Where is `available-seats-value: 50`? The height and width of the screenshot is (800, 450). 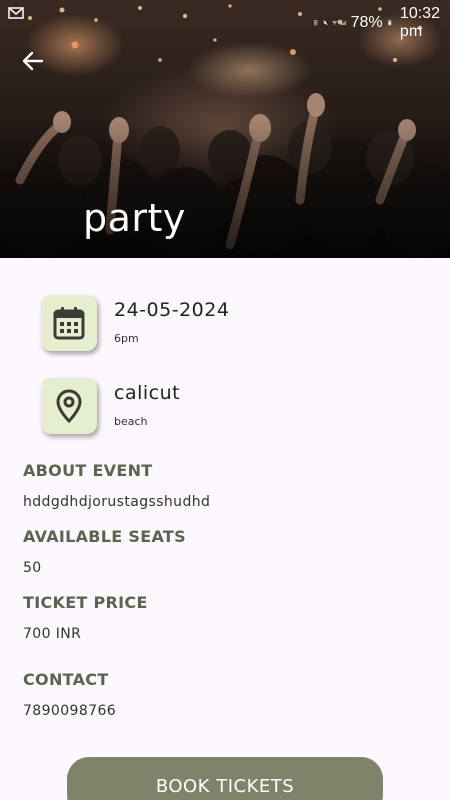 available-seats-value: 50 is located at coordinates (32, 568).